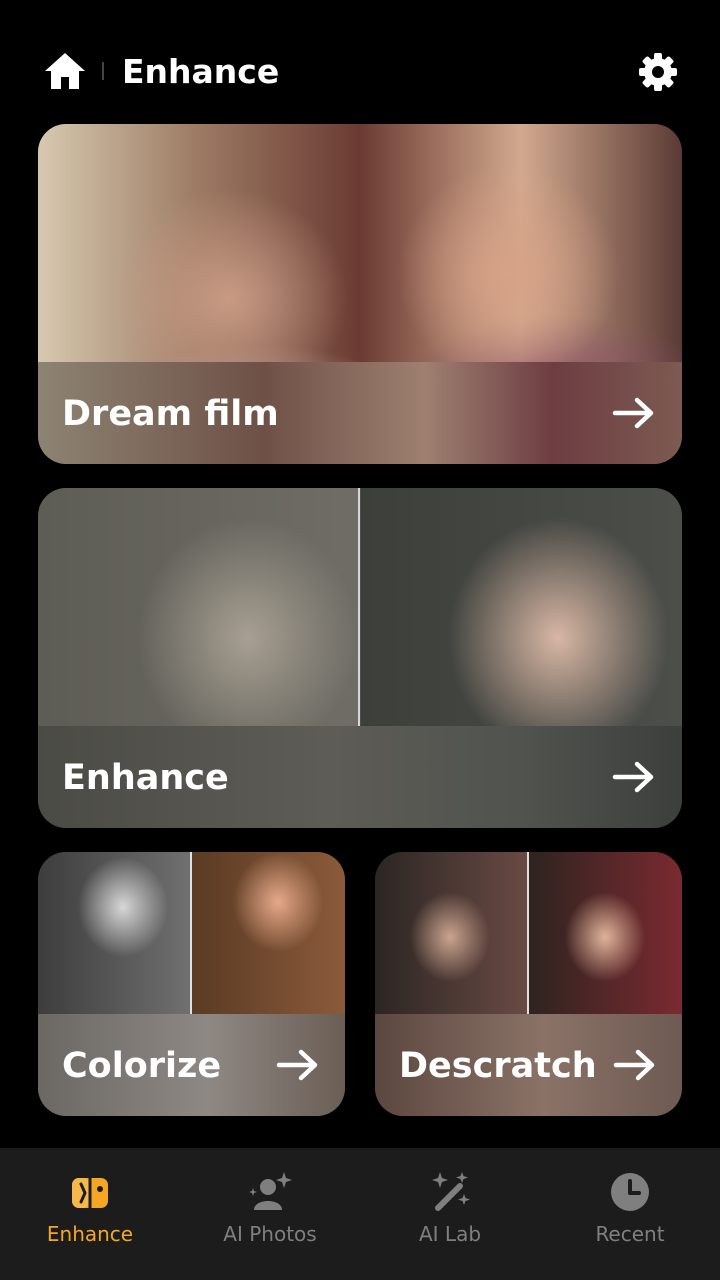 The width and height of the screenshot is (720, 1280). I want to click on nav-tab-ai-lab: AI Lab, so click(450, 1214).